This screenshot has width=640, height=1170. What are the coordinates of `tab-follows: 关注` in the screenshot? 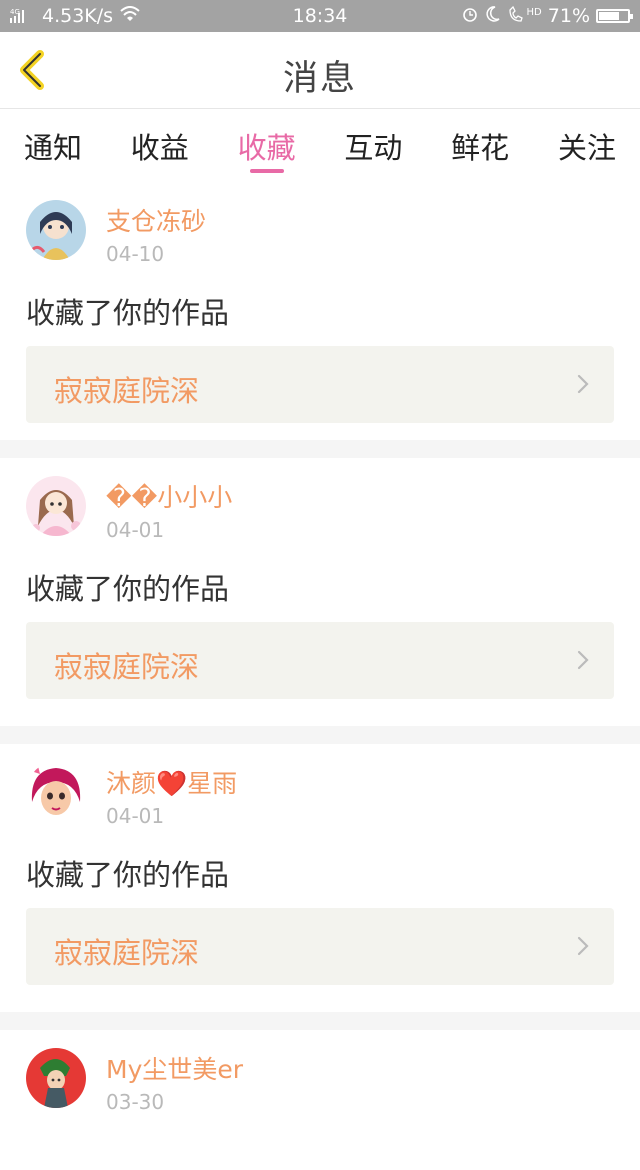 It's located at (587, 145).